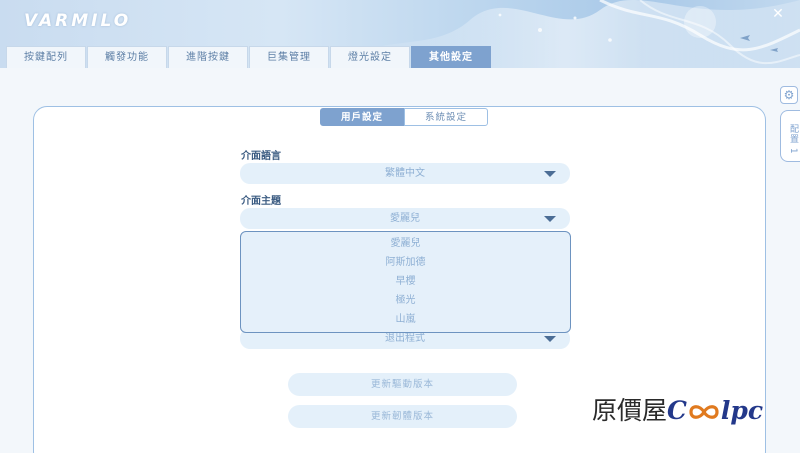  I want to click on theme-option: 早櫻, so click(405, 281).